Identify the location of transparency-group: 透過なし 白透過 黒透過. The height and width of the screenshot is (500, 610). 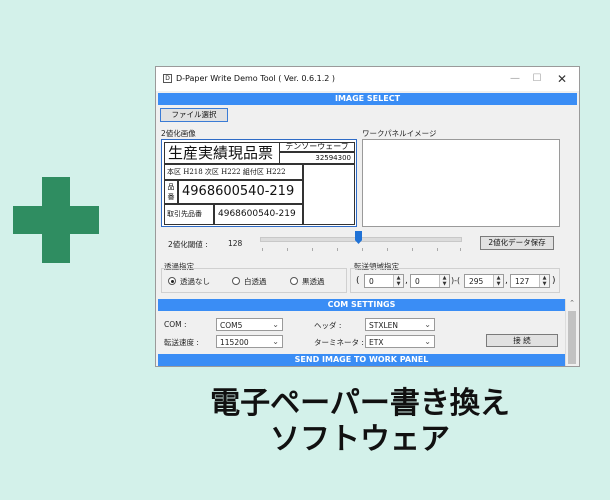
(254, 280).